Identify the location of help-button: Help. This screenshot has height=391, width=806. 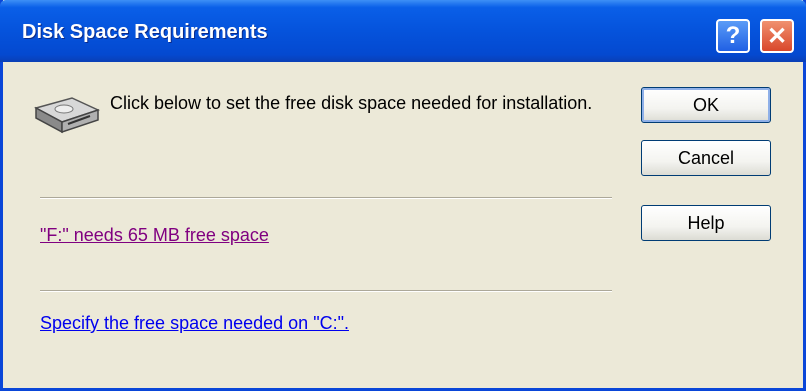
(706, 223).